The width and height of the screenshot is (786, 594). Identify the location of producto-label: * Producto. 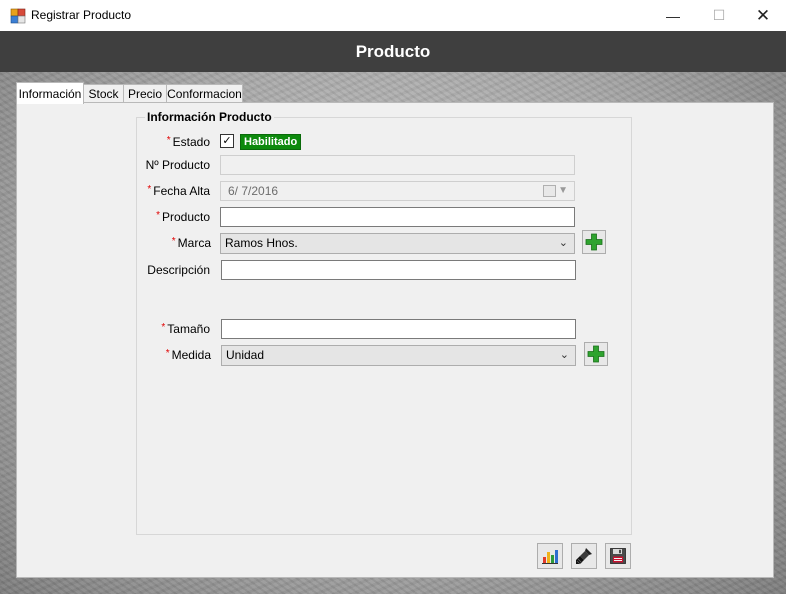
(183, 217).